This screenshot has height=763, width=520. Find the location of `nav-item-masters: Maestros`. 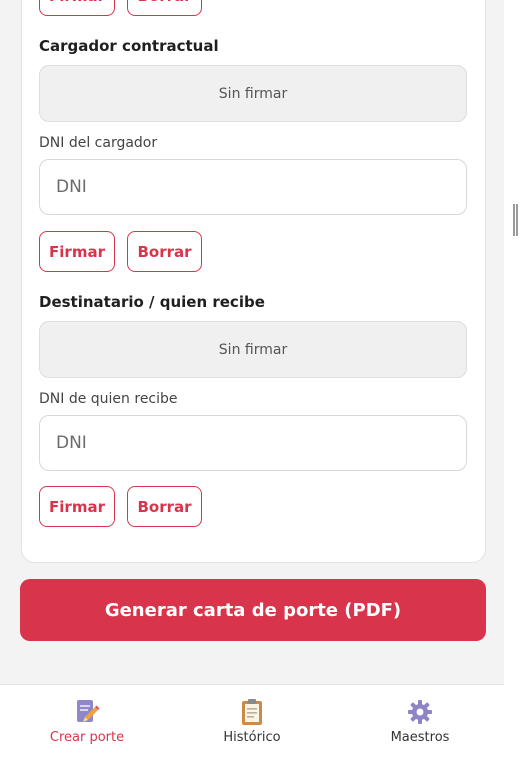

nav-item-masters: Maestros is located at coordinates (420, 724).